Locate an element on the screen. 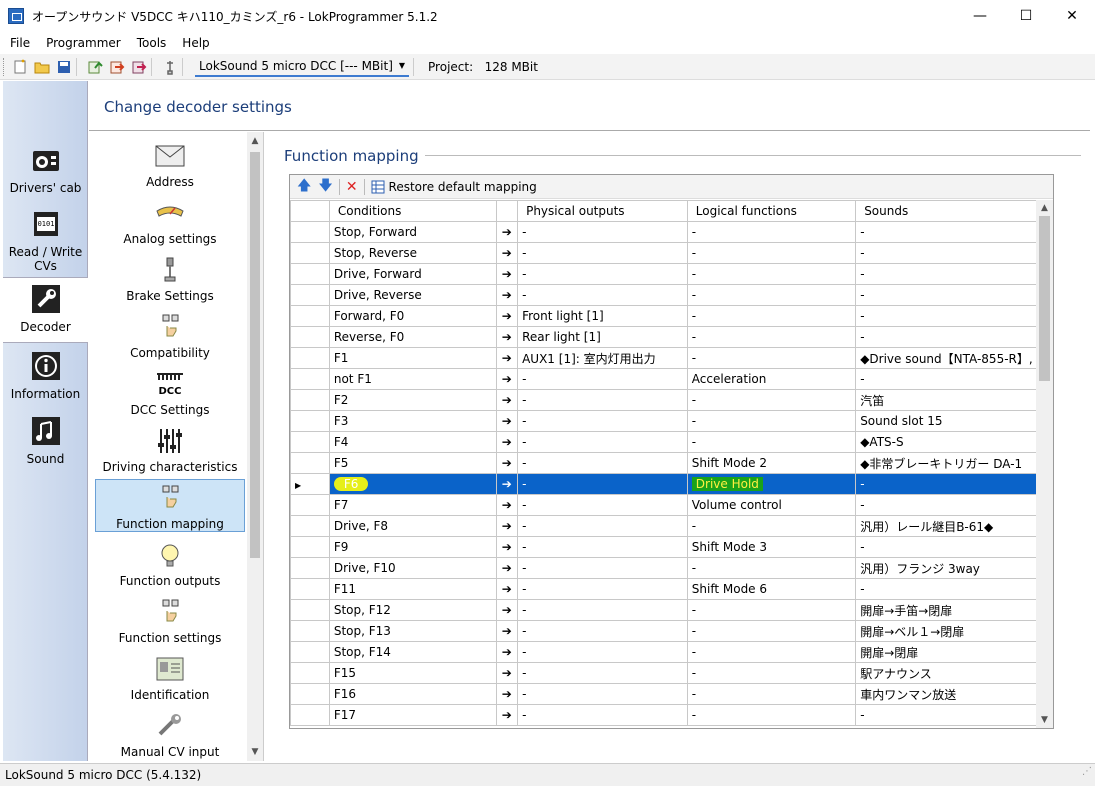  decoder-type-select: LokSound 5 micro DCC [--- MBit] ▼ is located at coordinates (302, 67).